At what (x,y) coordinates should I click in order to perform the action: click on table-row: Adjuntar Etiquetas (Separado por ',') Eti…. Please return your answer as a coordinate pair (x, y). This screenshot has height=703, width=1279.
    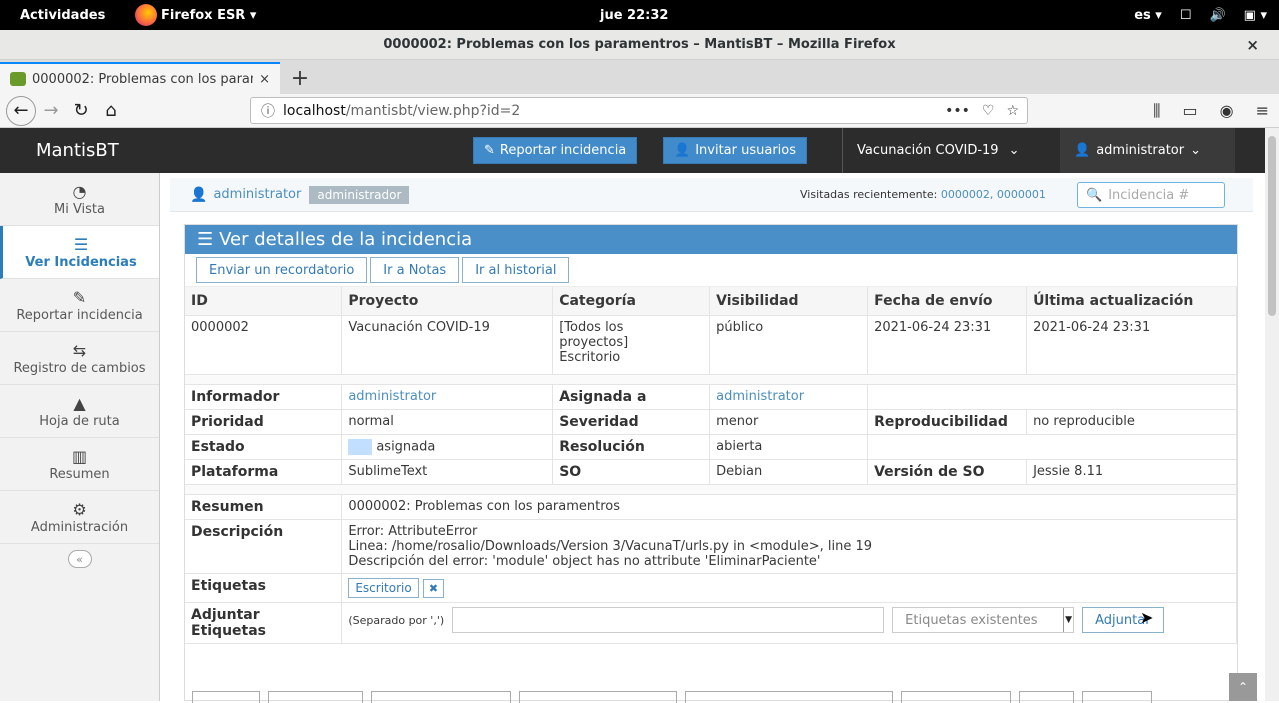
    Looking at the image, I should click on (711, 623).